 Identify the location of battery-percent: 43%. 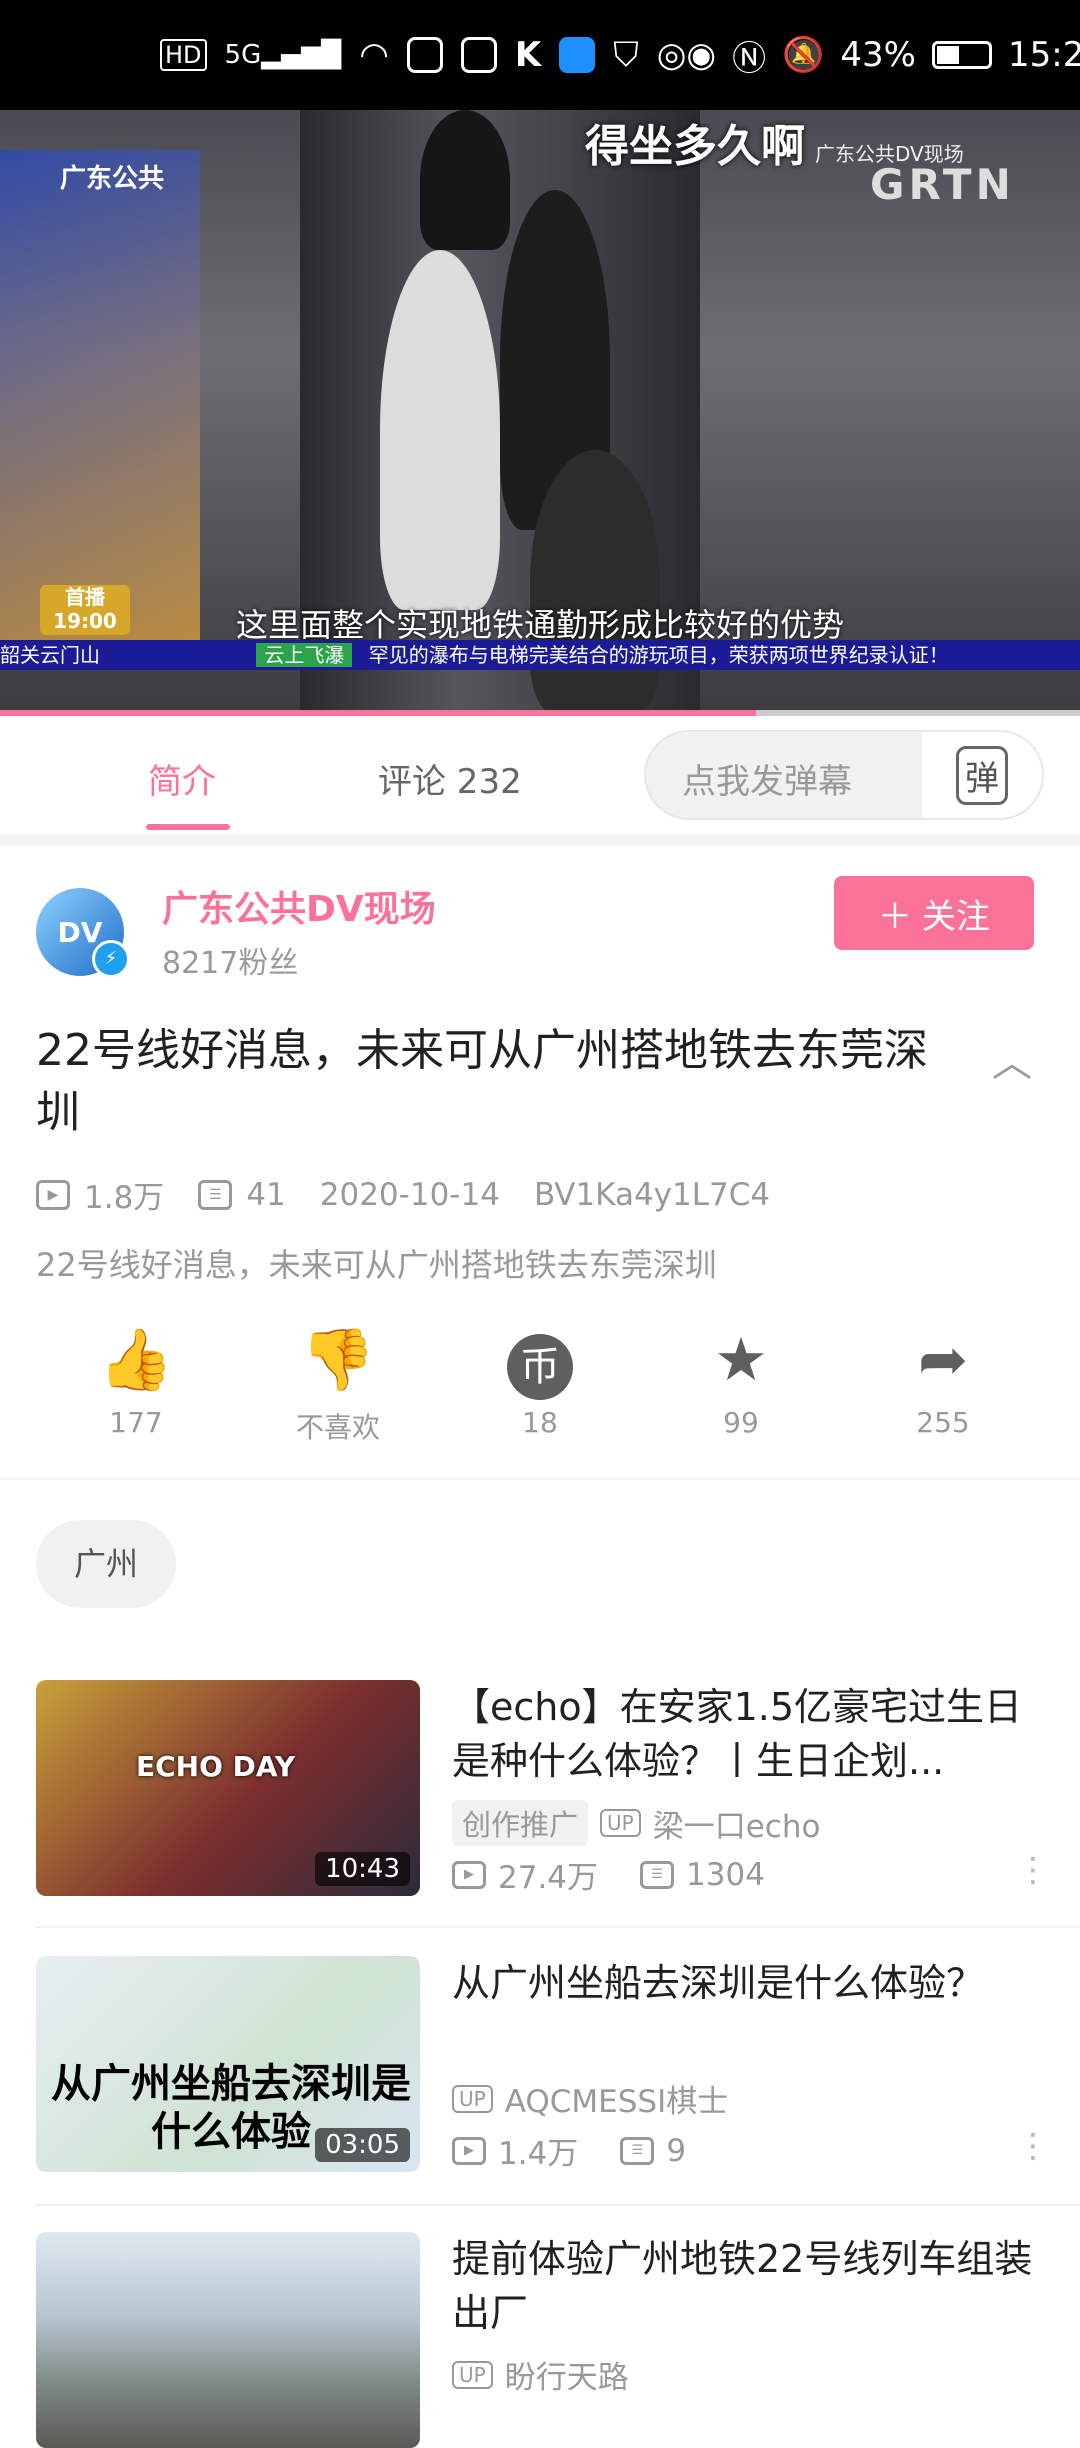
(878, 55).